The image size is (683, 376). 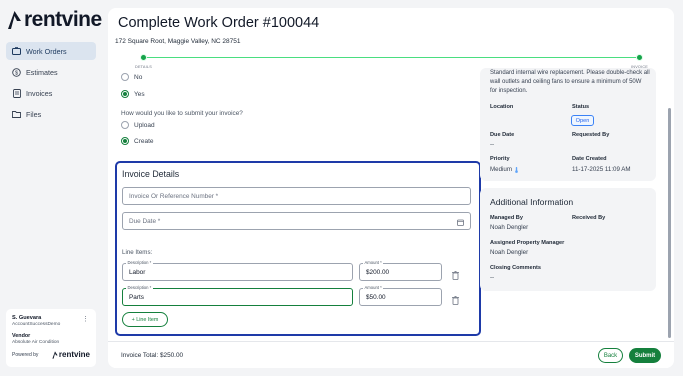 I want to click on sidebar-item-label: Work Orders, so click(x=46, y=51).